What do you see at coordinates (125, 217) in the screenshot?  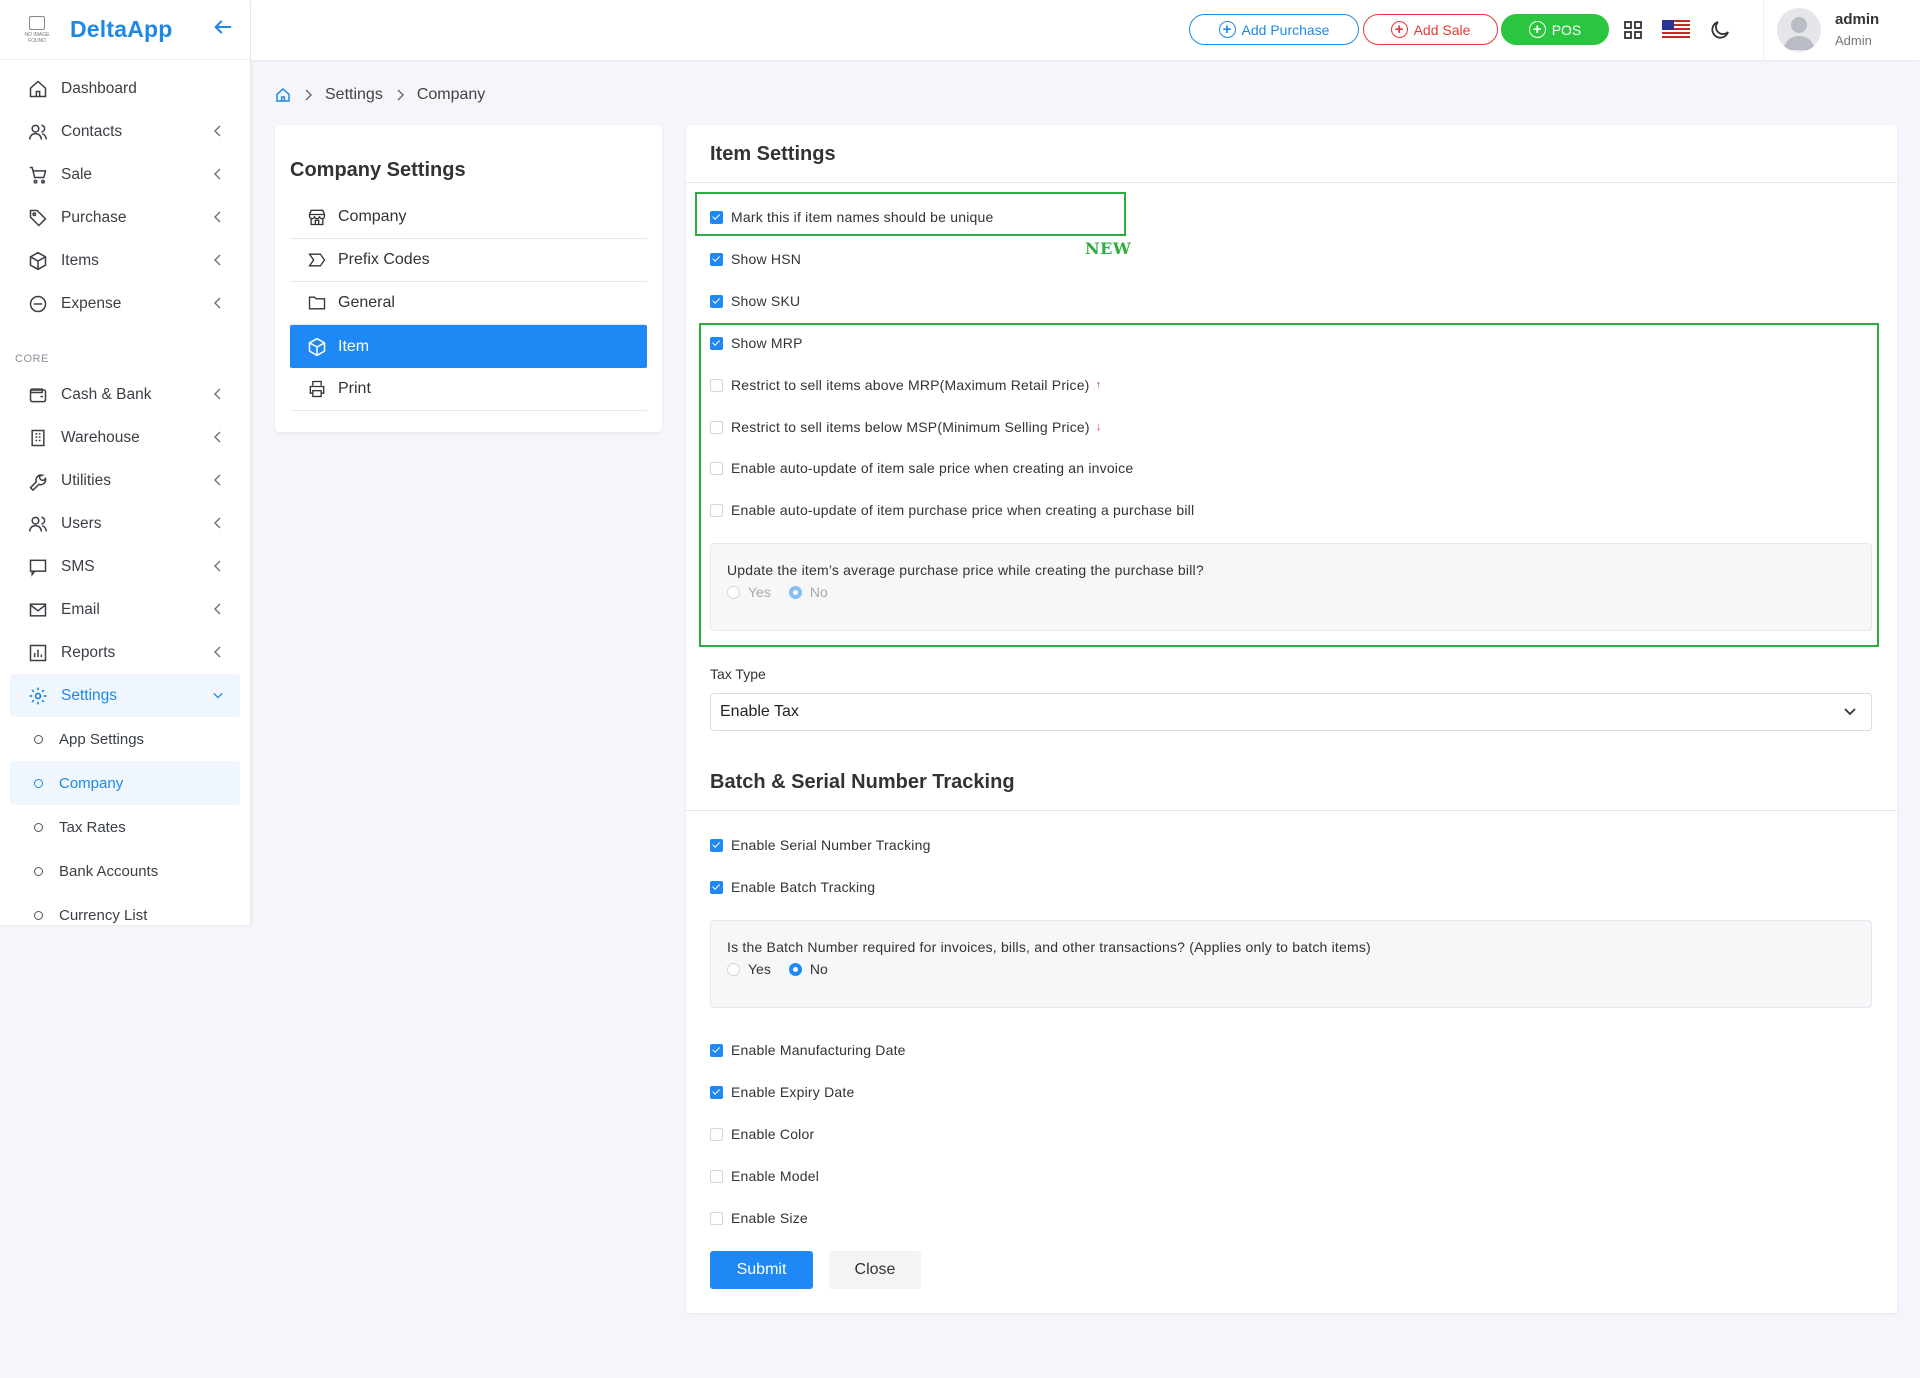 I see `sidebar-item-purchase: Purchase` at bounding box center [125, 217].